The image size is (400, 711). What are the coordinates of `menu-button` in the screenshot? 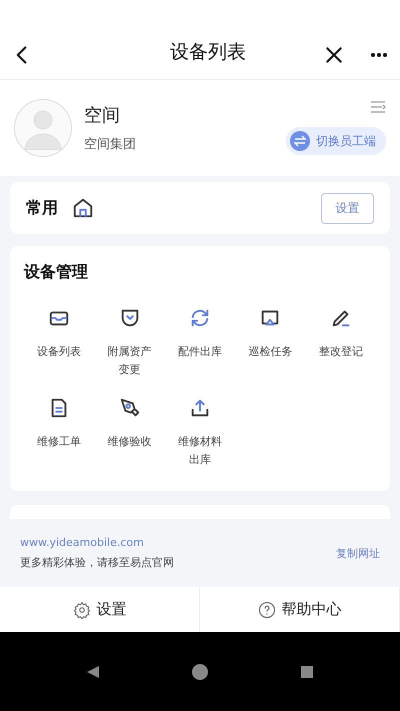 It's located at (378, 107).